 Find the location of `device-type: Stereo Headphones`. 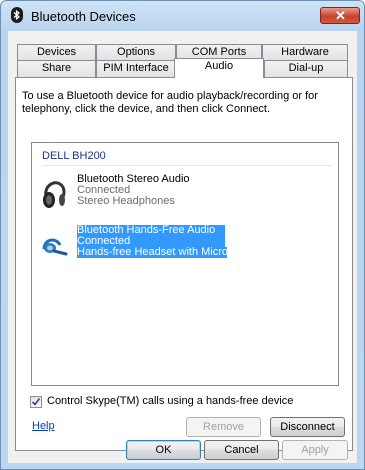

device-type: Stereo Headphones is located at coordinates (126, 201).